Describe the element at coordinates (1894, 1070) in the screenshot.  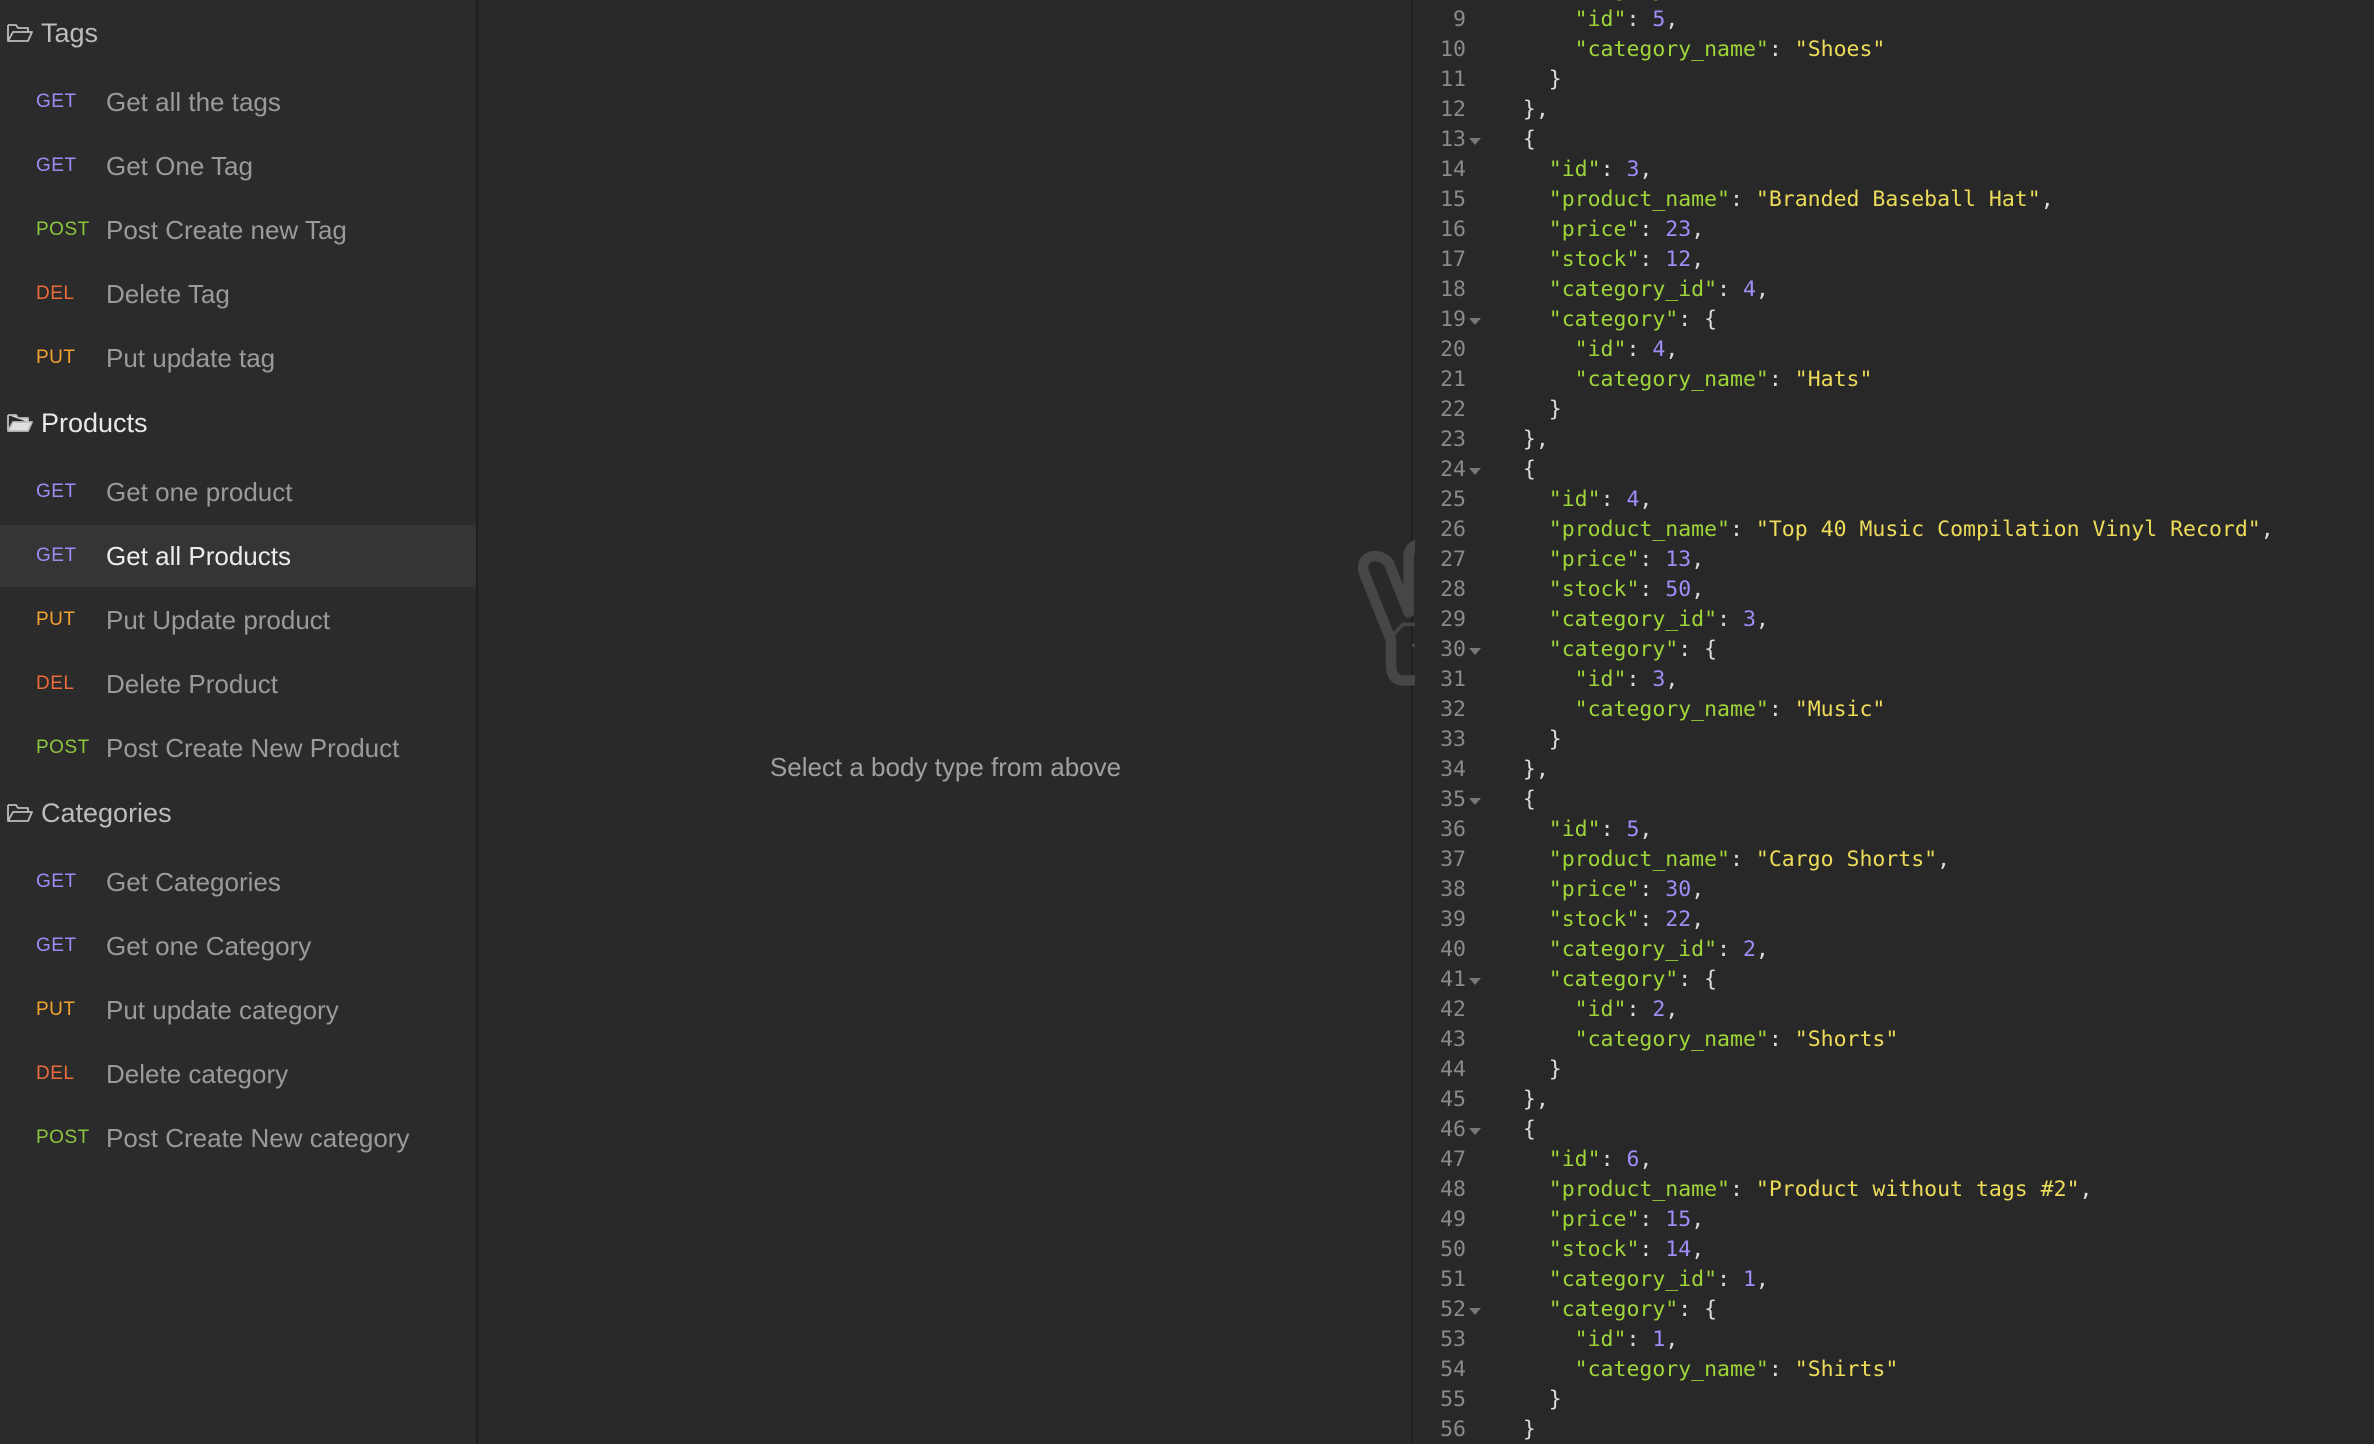
I see `code-line: 44 }` at that location.